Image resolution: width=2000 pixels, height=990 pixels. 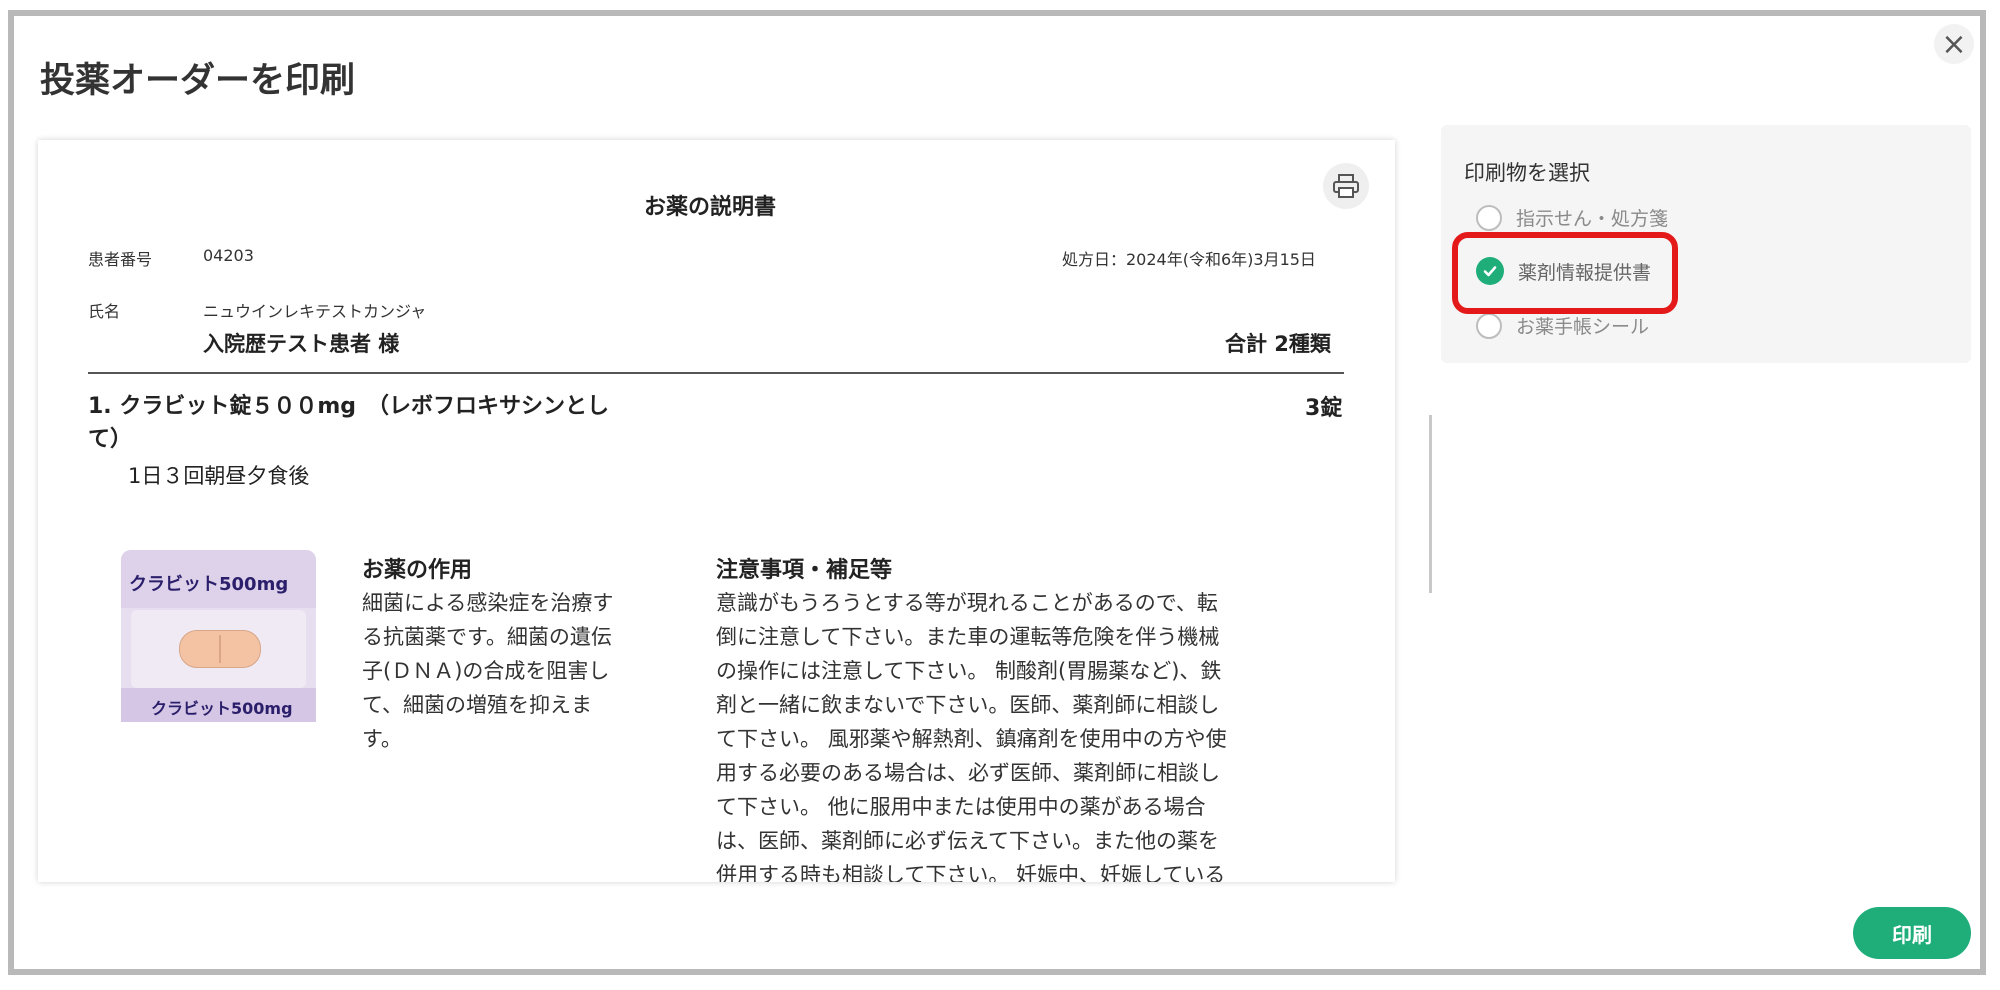 I want to click on drug-name-line1: 1. クラビット錠５００mg （レボフロキサシンとし, so click(x=348, y=406).